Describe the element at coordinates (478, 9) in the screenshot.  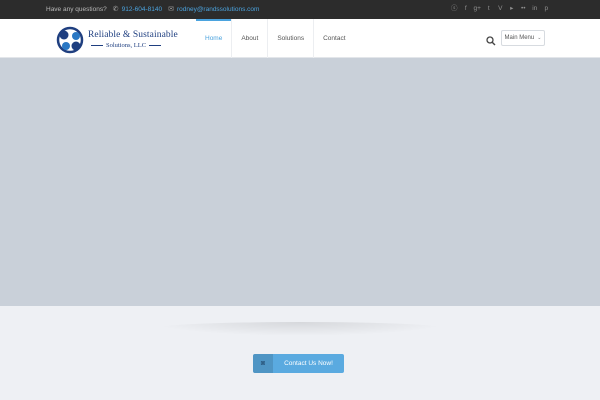
I see `google-plus-icon: g+` at that location.